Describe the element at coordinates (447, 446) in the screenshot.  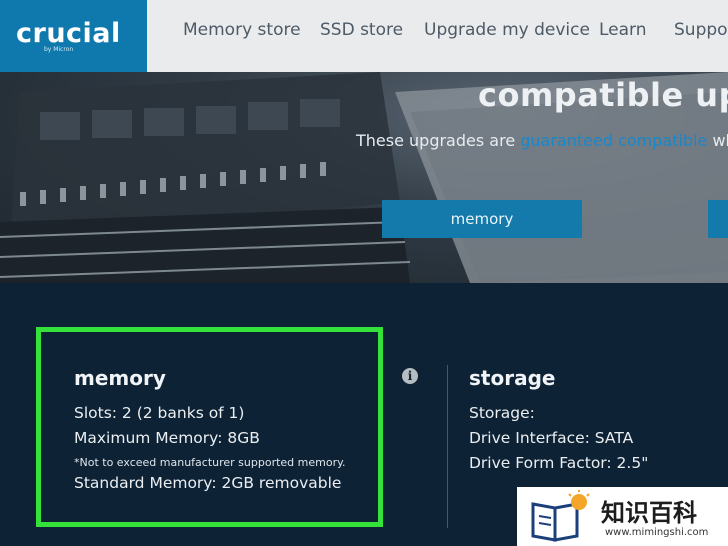
I see `section-divider` at that location.